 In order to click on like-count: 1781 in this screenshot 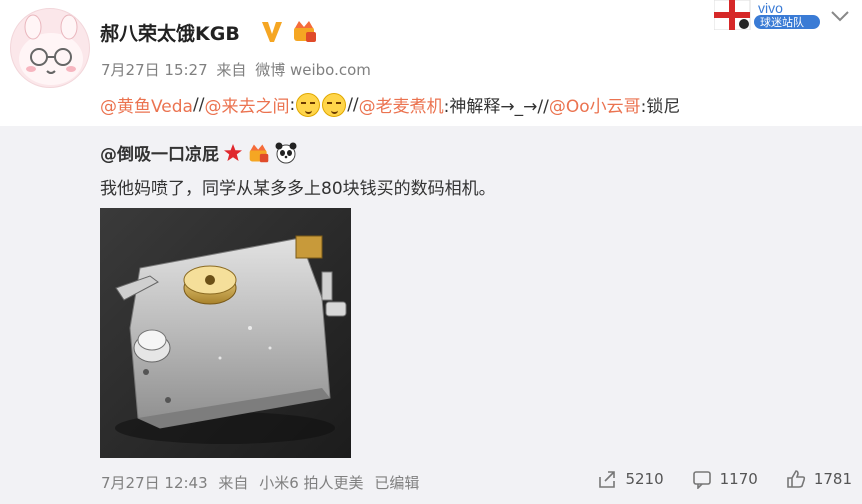, I will do `click(832, 479)`.